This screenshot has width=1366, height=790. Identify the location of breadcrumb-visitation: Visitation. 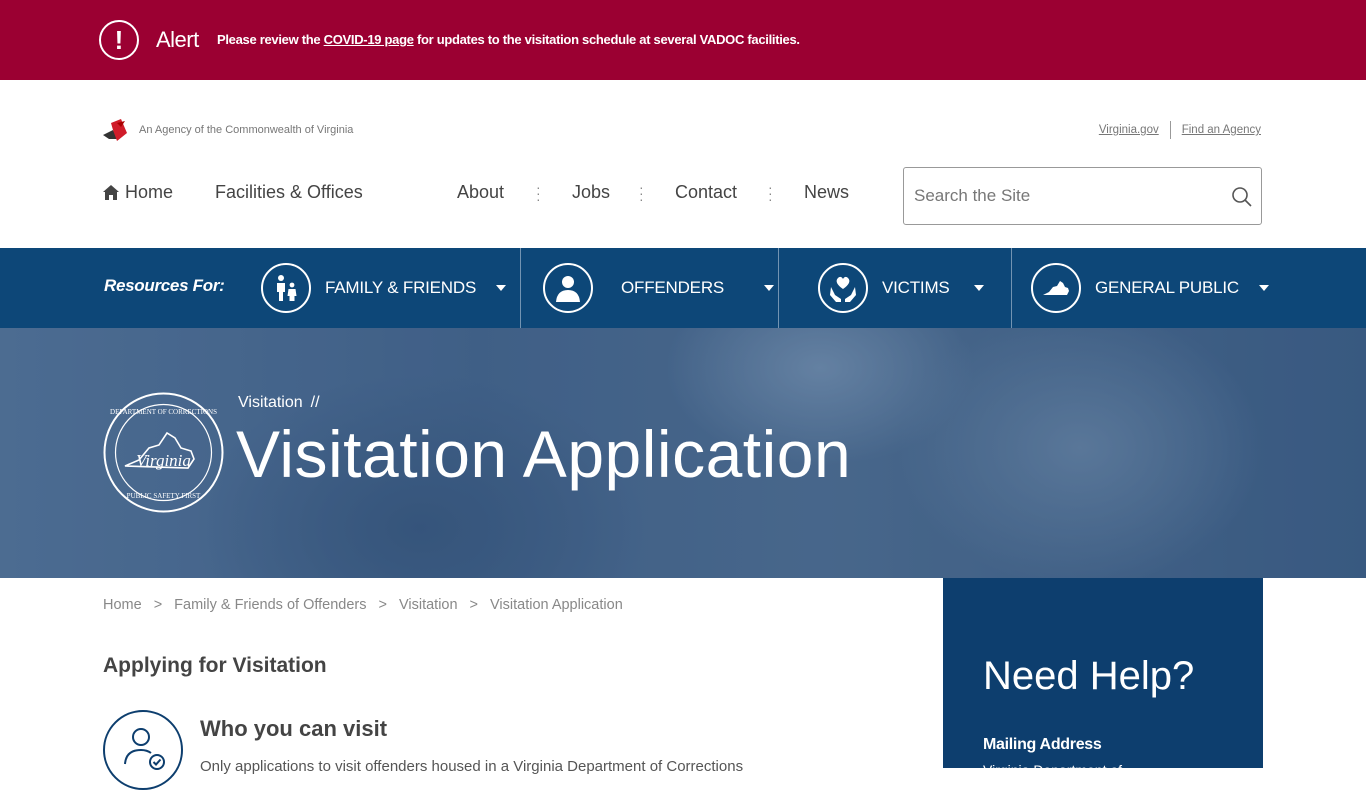
(428, 605).